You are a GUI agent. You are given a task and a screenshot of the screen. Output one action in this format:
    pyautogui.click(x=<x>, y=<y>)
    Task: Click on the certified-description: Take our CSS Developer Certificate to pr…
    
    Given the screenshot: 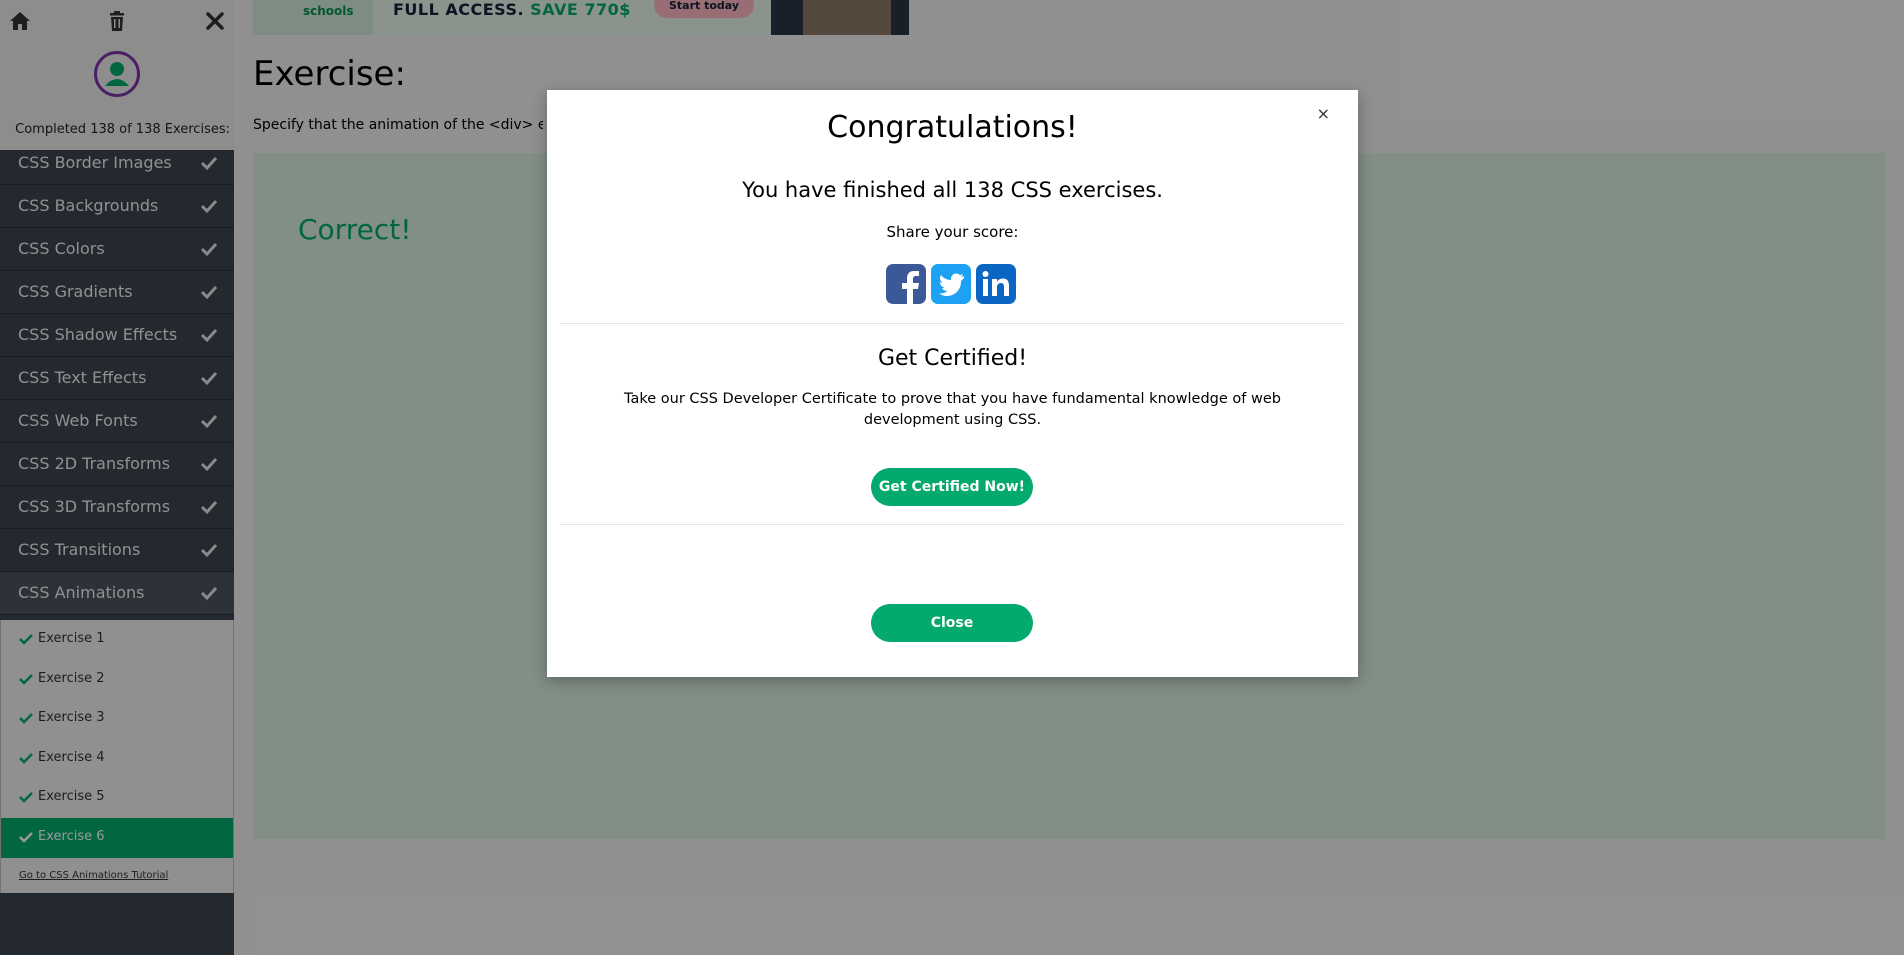 What is the action you would take?
    pyautogui.click(x=952, y=409)
    